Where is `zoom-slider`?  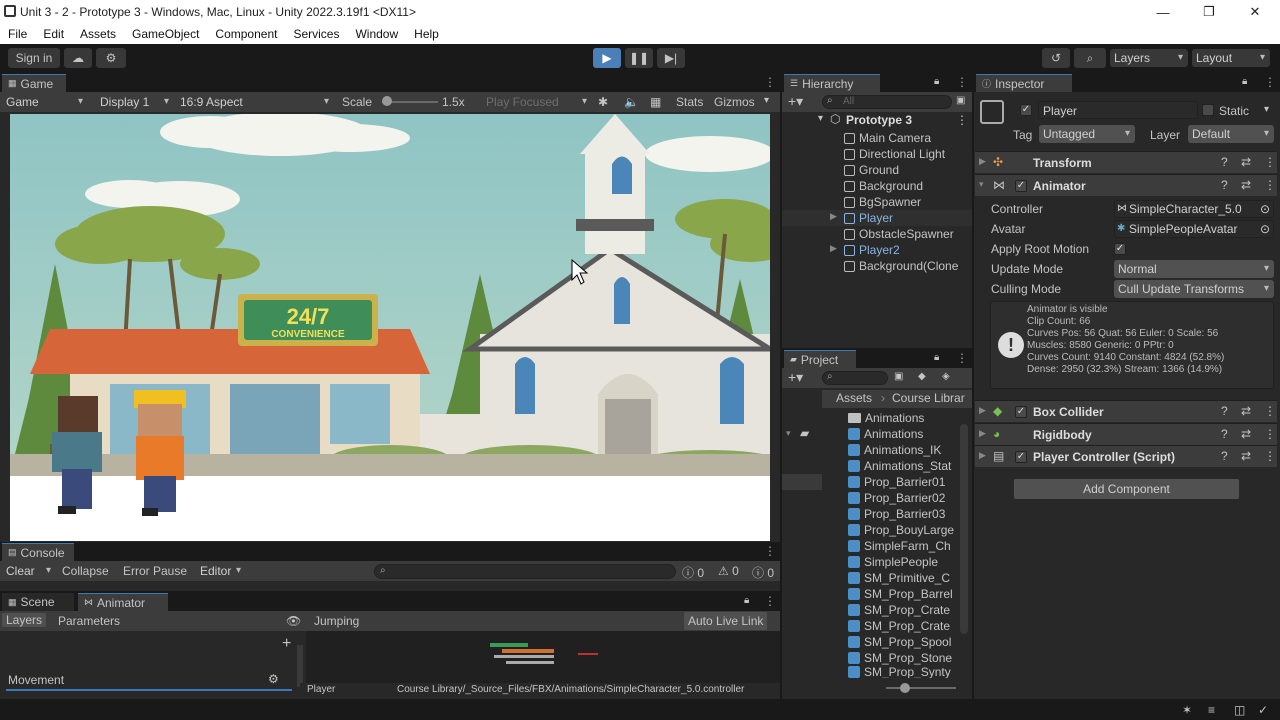 zoom-slider is located at coordinates (921, 688).